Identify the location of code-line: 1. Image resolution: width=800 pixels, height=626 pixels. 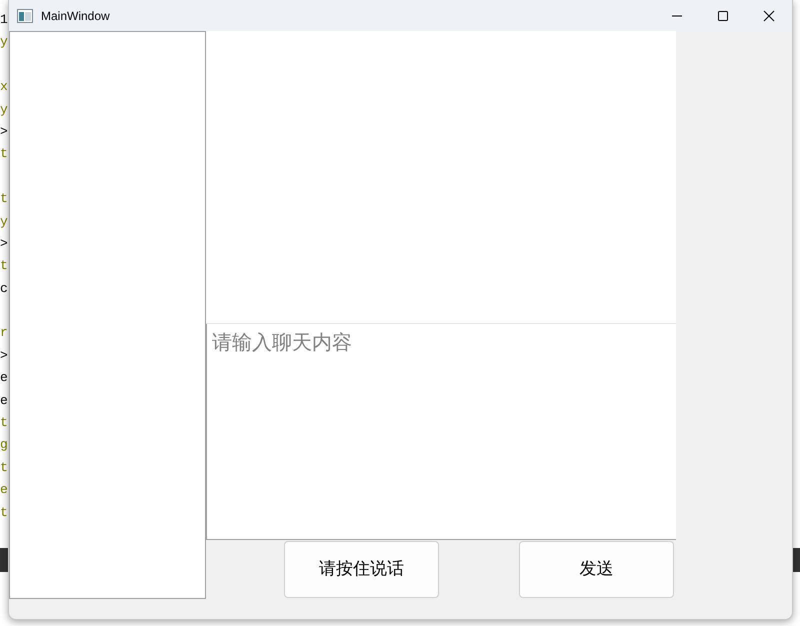
(4, 20).